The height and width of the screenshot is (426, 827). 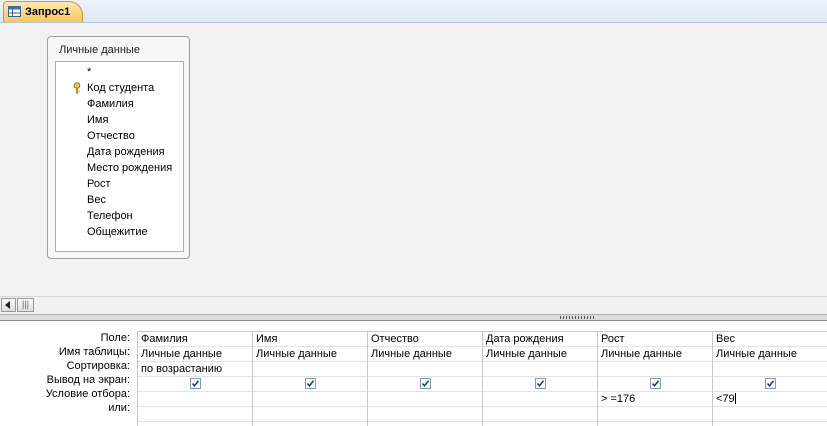 I want to click on field-item-name: Имя, so click(x=97, y=120).